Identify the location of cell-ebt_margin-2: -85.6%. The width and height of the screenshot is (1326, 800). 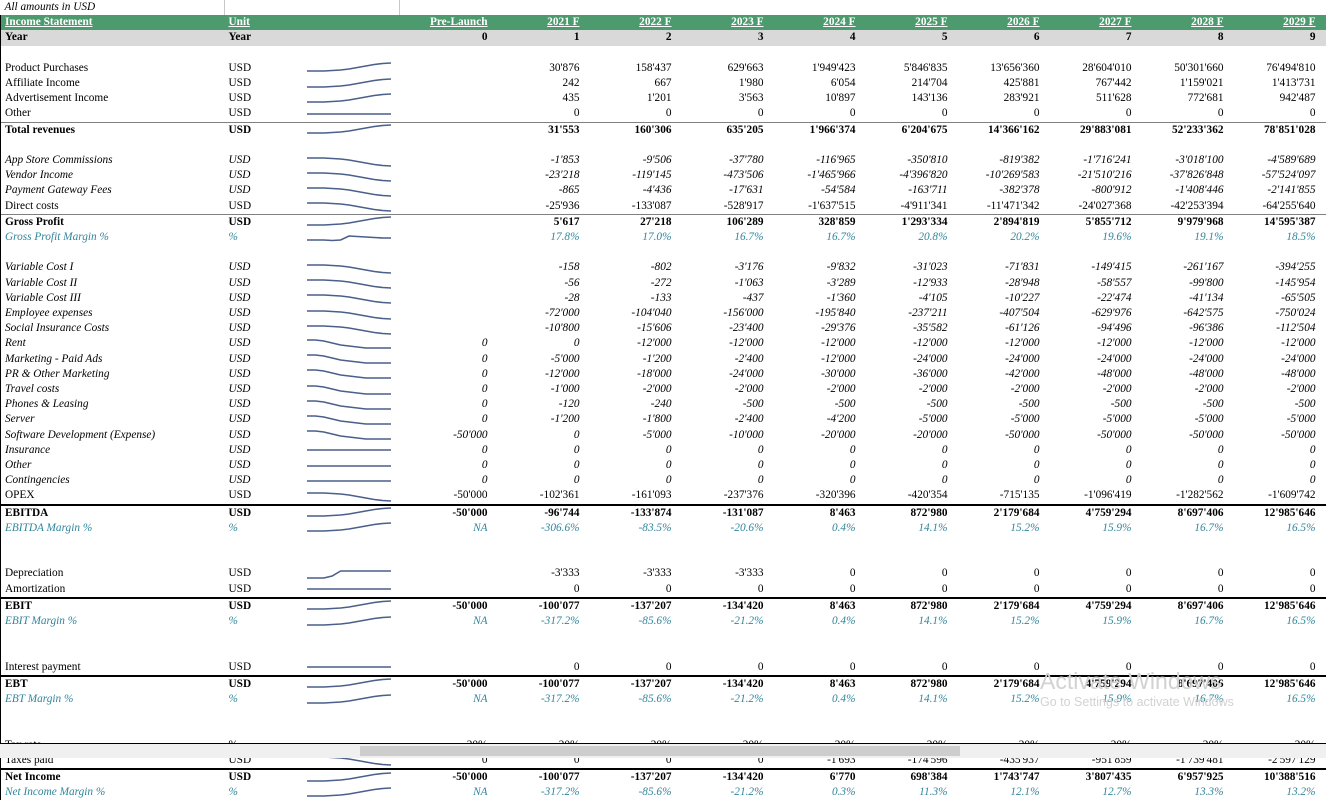
(630, 699).